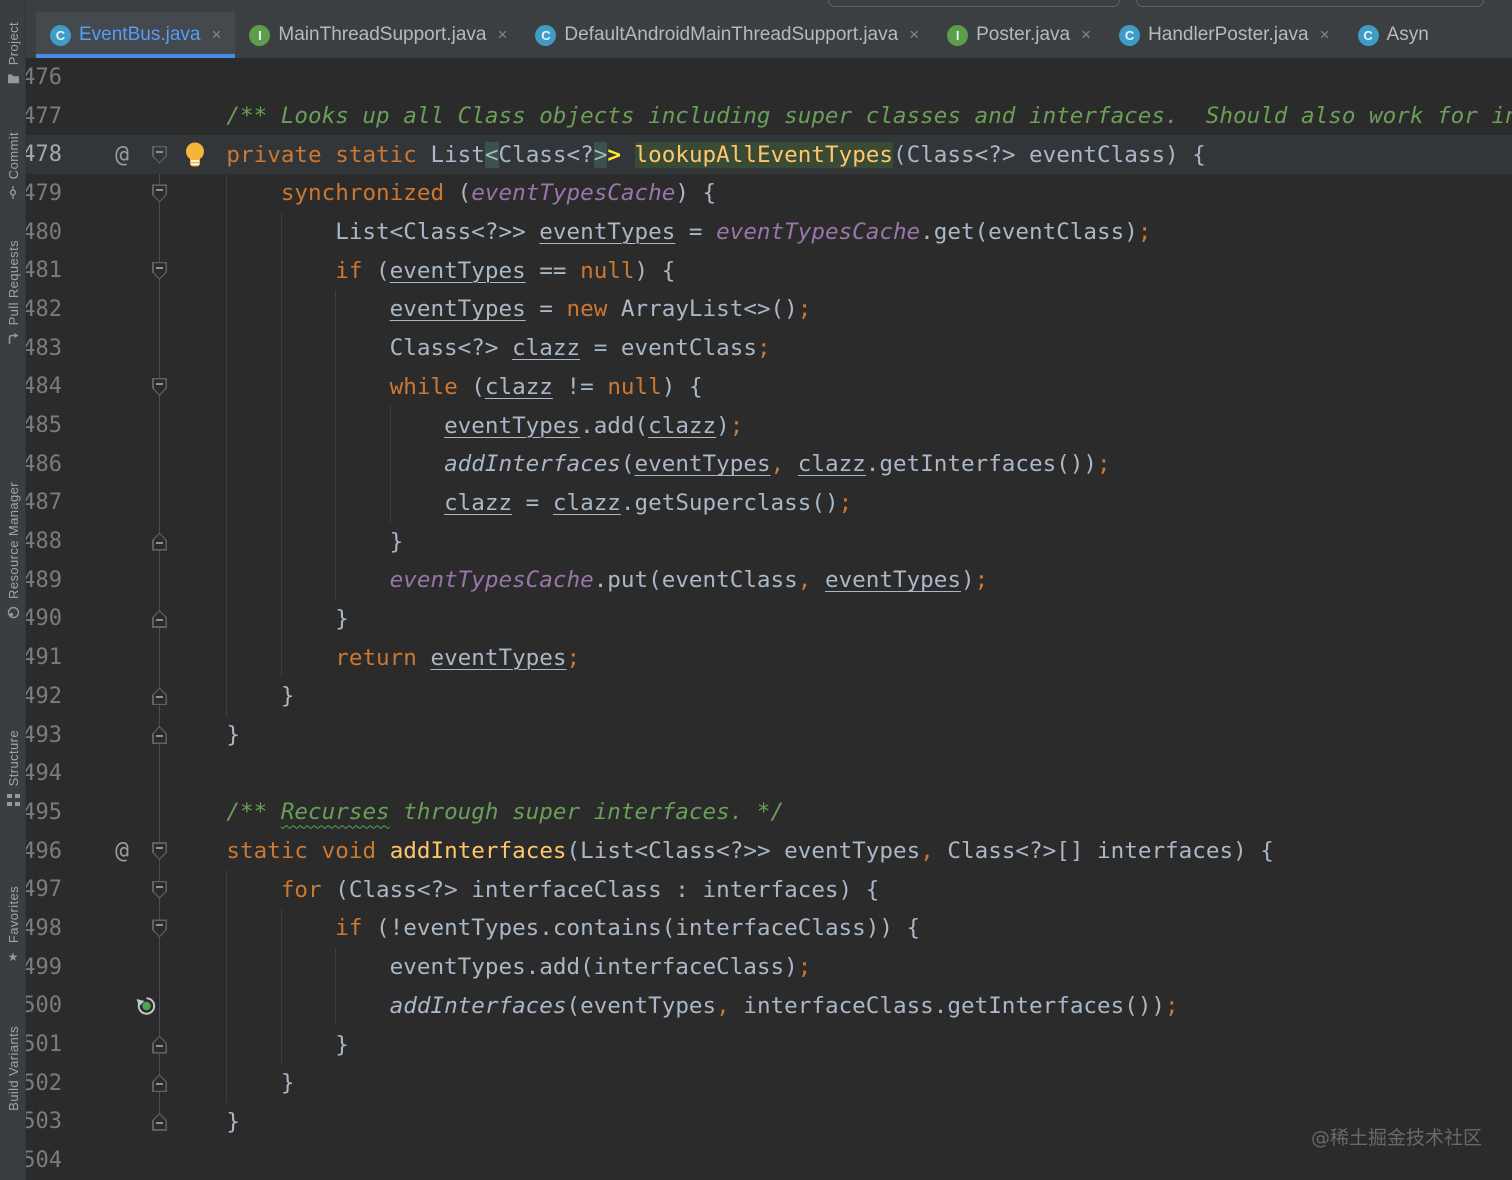 The width and height of the screenshot is (1512, 1180). I want to click on tab-mainthreadsupport-java: I MainThreadSupport.java ×, so click(378, 35).